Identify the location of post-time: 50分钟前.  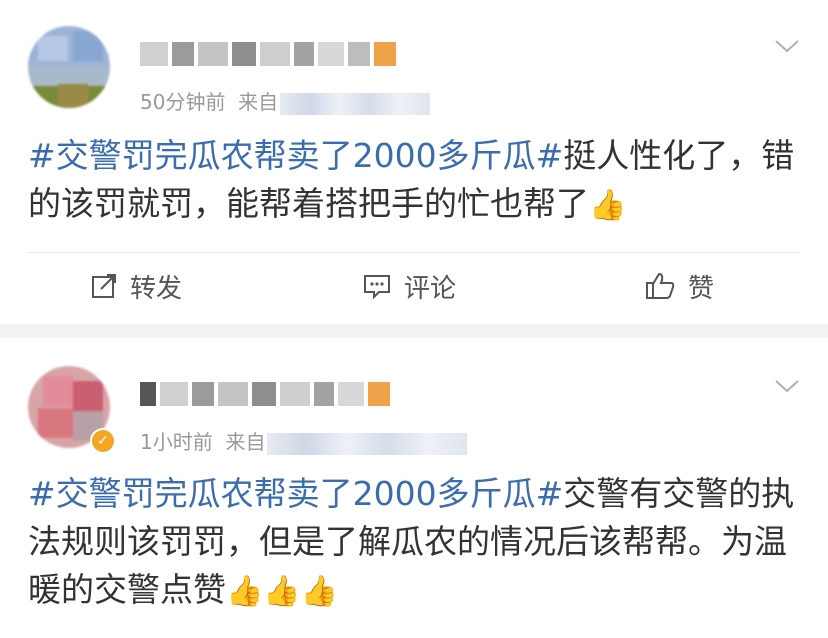
(183, 102).